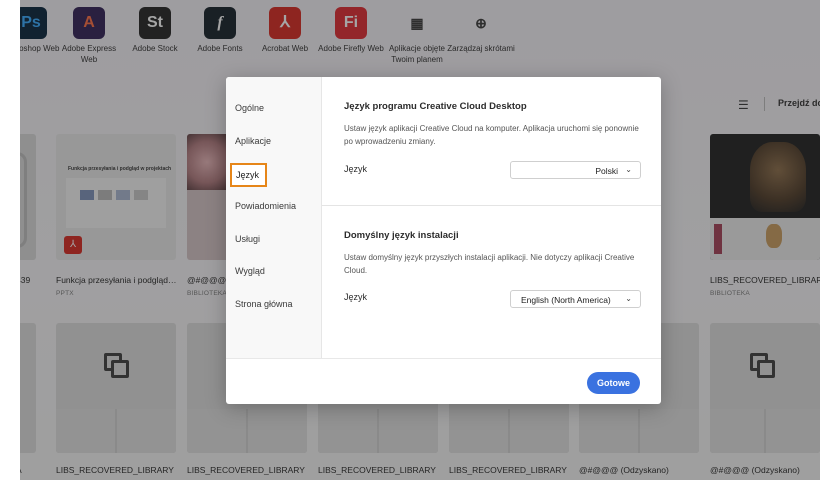 The height and width of the screenshot is (480, 840). I want to click on install-language-select: English (North America) ⌄, so click(575, 299).